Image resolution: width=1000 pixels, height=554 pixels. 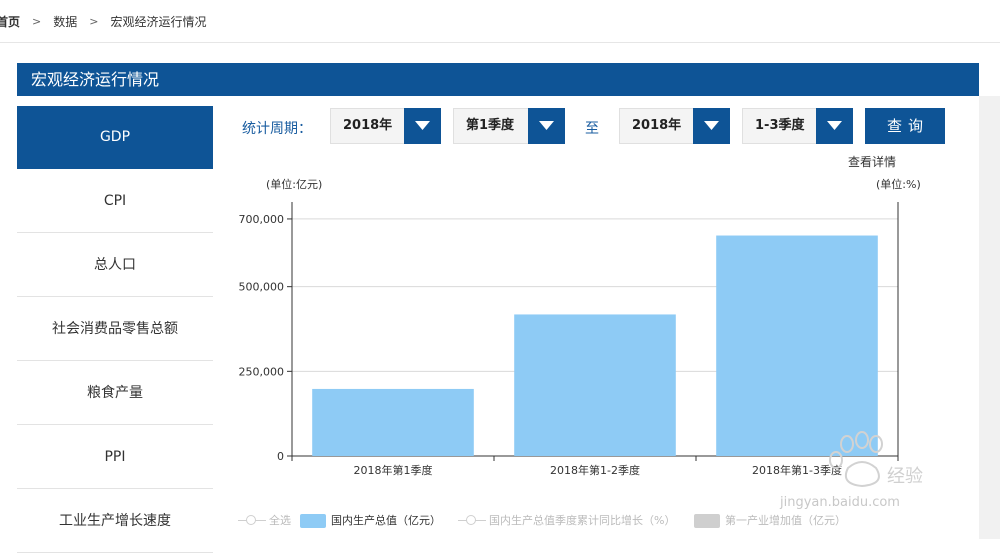 What do you see at coordinates (380, 521) in the screenshot?
I see `legend-item-gdp: 国内生产总值（亿元）` at bounding box center [380, 521].